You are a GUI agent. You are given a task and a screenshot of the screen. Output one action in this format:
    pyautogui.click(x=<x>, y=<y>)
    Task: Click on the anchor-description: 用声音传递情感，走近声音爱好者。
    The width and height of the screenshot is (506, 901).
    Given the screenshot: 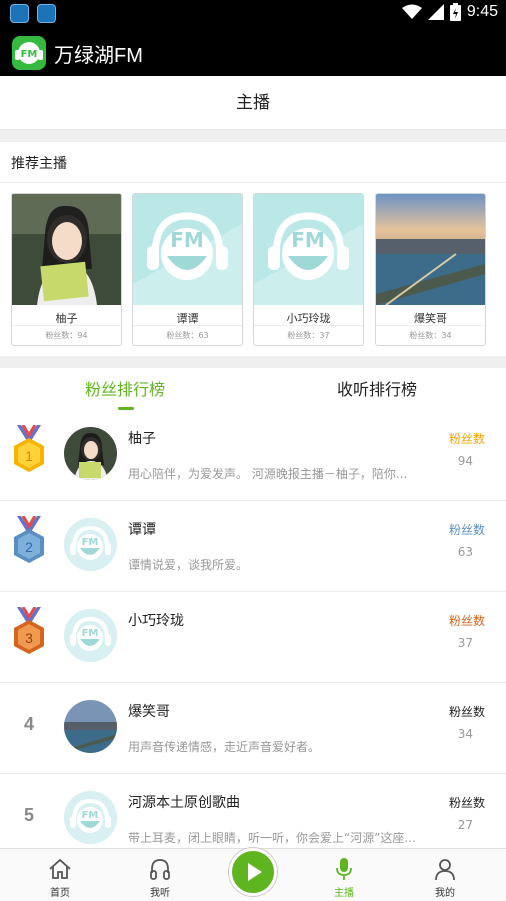 What is the action you would take?
    pyautogui.click(x=224, y=747)
    